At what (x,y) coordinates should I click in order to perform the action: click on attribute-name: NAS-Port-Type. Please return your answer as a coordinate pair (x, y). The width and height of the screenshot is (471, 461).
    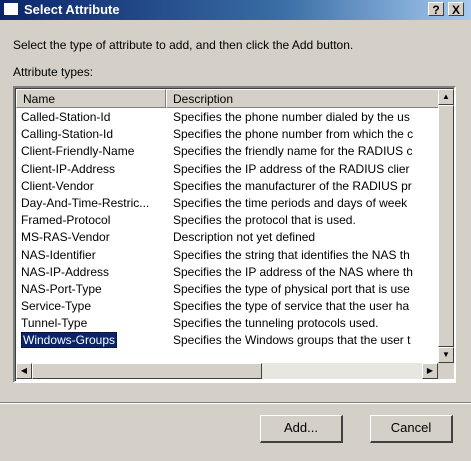
    Looking at the image, I should click on (61, 288).